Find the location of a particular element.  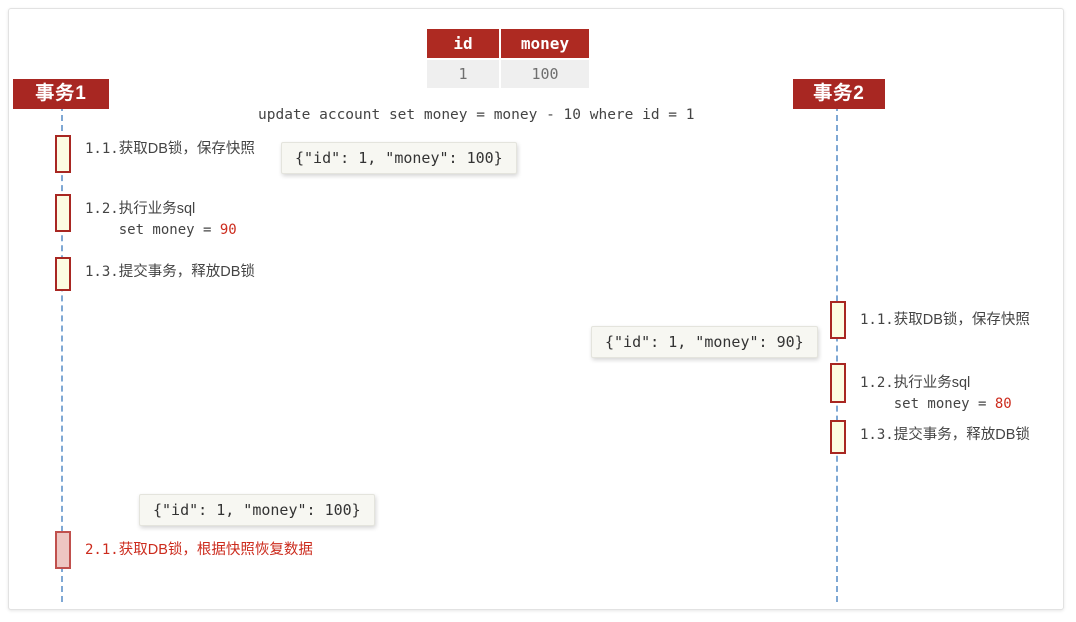

actor-label-transaction-2: 事务2 is located at coordinates (839, 94).